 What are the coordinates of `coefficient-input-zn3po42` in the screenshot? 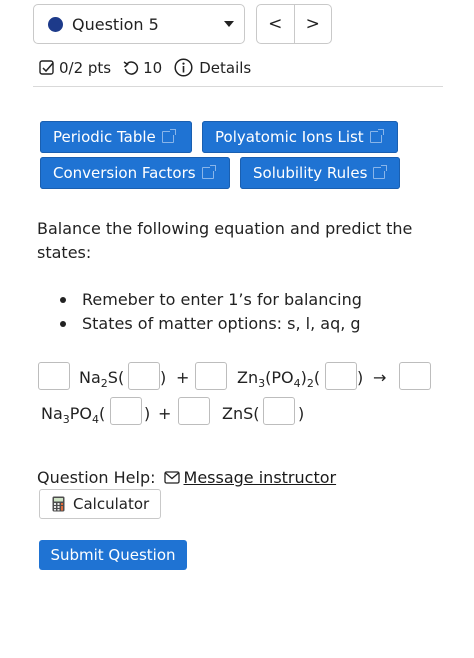 It's located at (211, 376).